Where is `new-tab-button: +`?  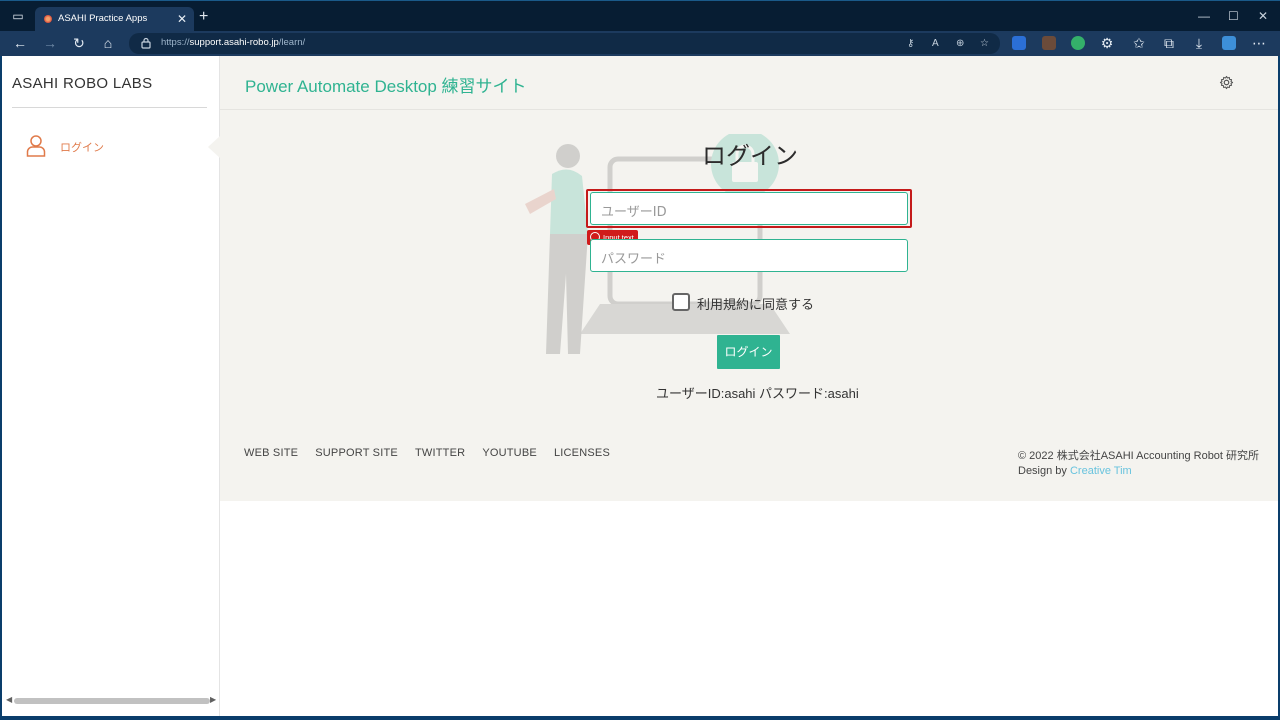 new-tab-button: + is located at coordinates (203, 17).